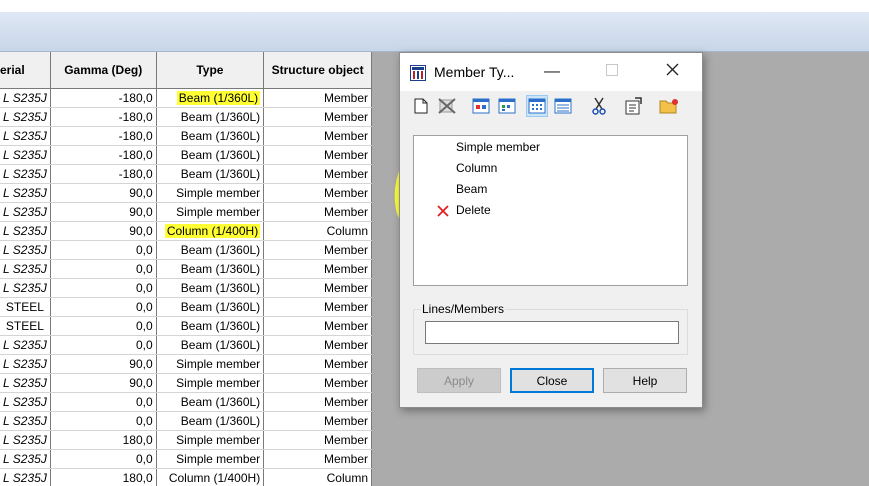 The height and width of the screenshot is (486, 869). I want to click on minimize-icon: —, so click(552, 72).